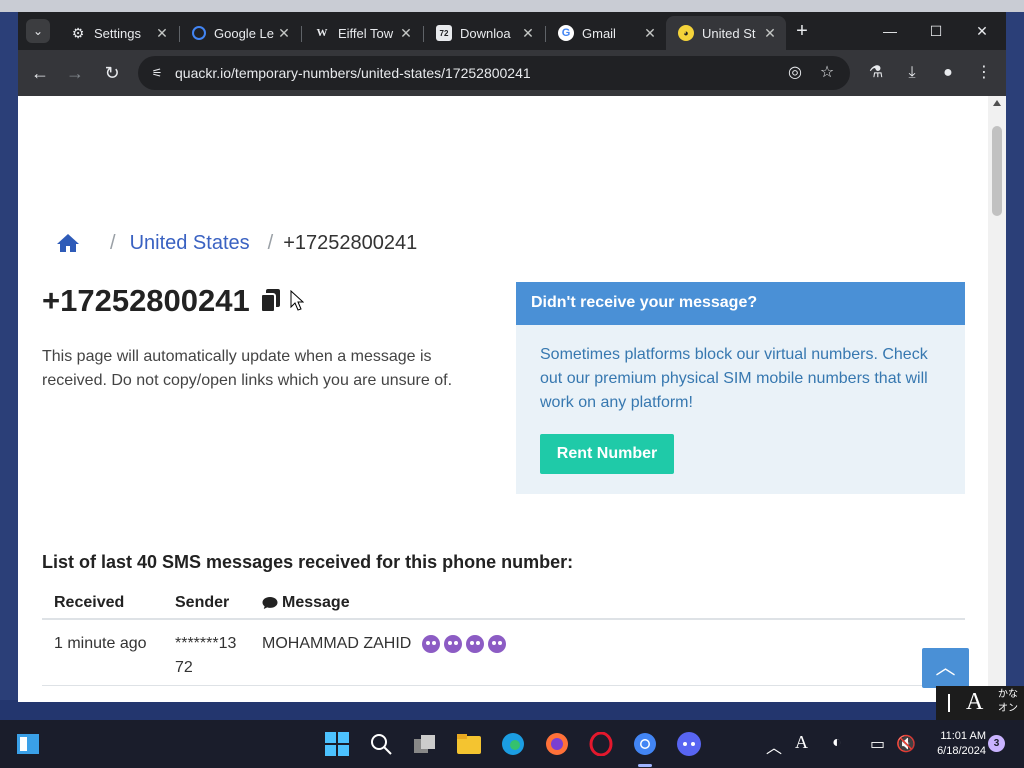 The image size is (1024, 768). What do you see at coordinates (876, 73) in the screenshot?
I see `labs-flask-icon: ⚗` at bounding box center [876, 73].